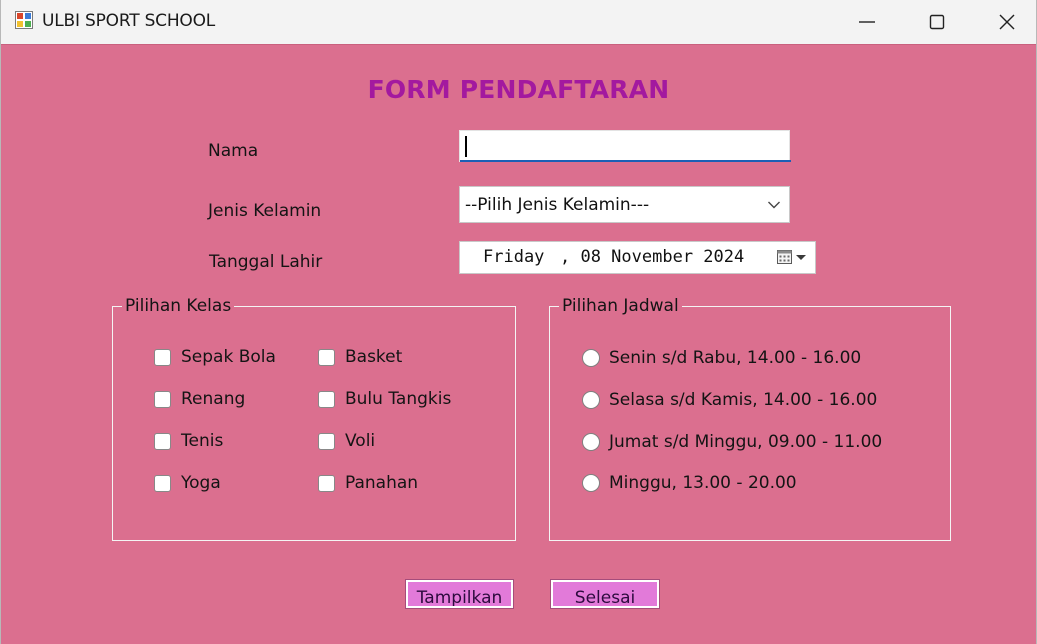 This screenshot has width=1037, height=644. Describe the element at coordinates (129, 21) in the screenshot. I see `window-title: ULBI SPORT SCHOOL` at that location.